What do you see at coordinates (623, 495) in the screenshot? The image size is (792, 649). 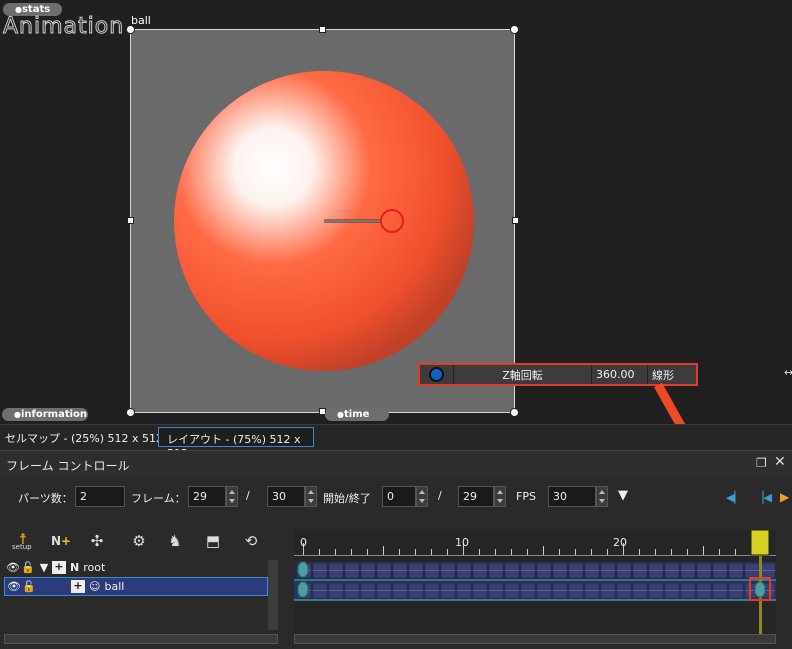 I see `options-dropdown-icon: ▼` at bounding box center [623, 495].